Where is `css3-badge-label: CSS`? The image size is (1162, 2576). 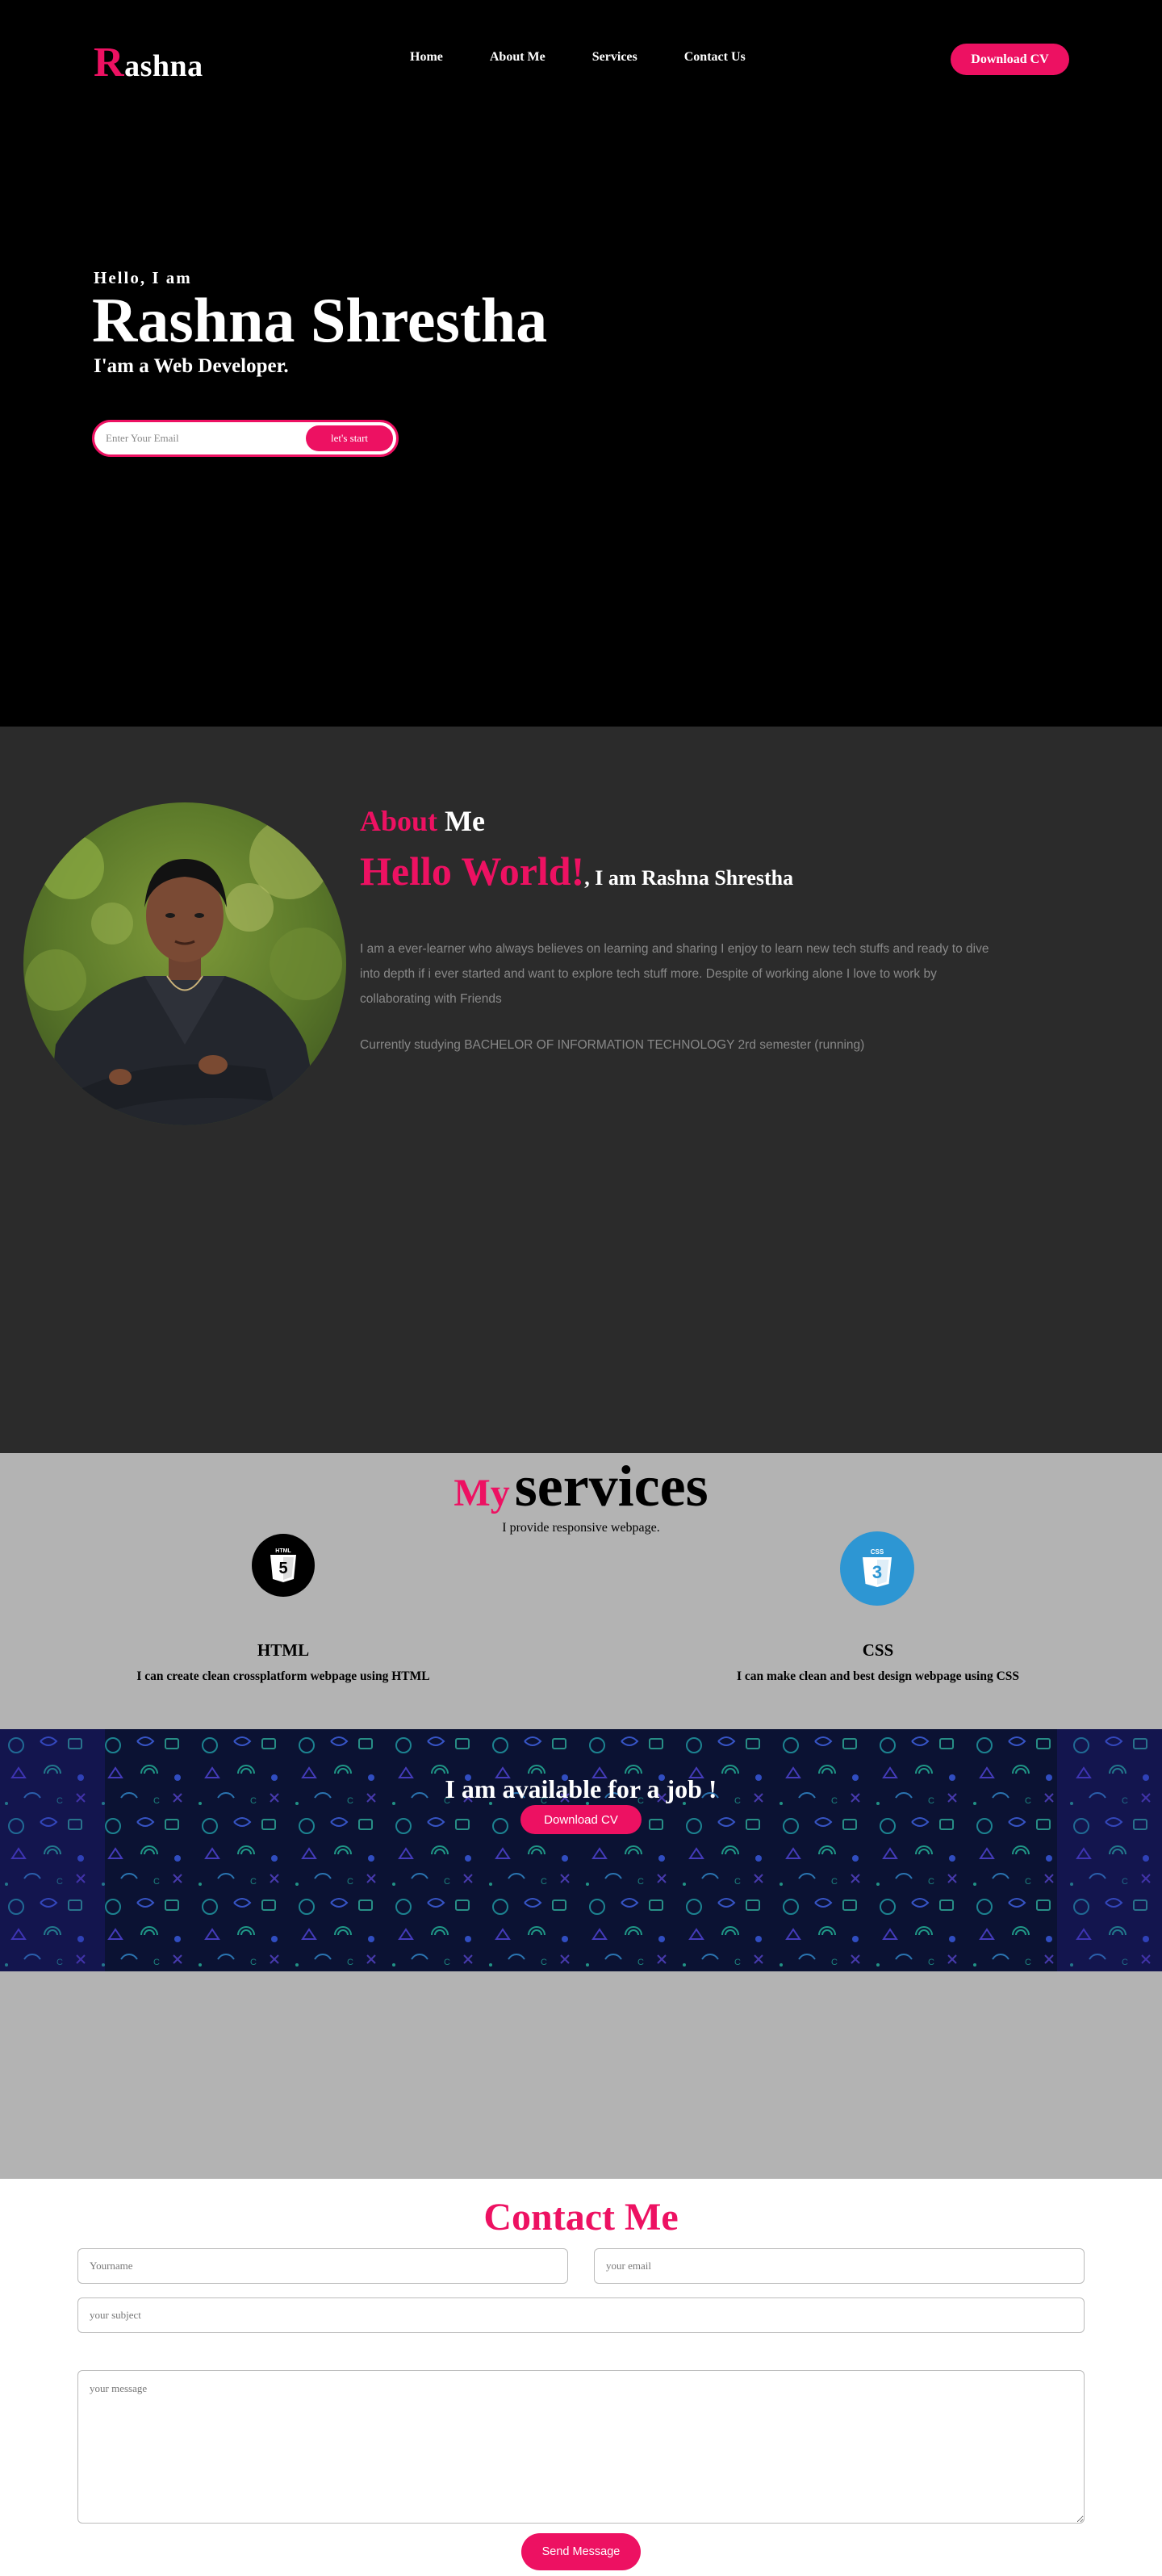
css3-badge-label: CSS is located at coordinates (878, 1552).